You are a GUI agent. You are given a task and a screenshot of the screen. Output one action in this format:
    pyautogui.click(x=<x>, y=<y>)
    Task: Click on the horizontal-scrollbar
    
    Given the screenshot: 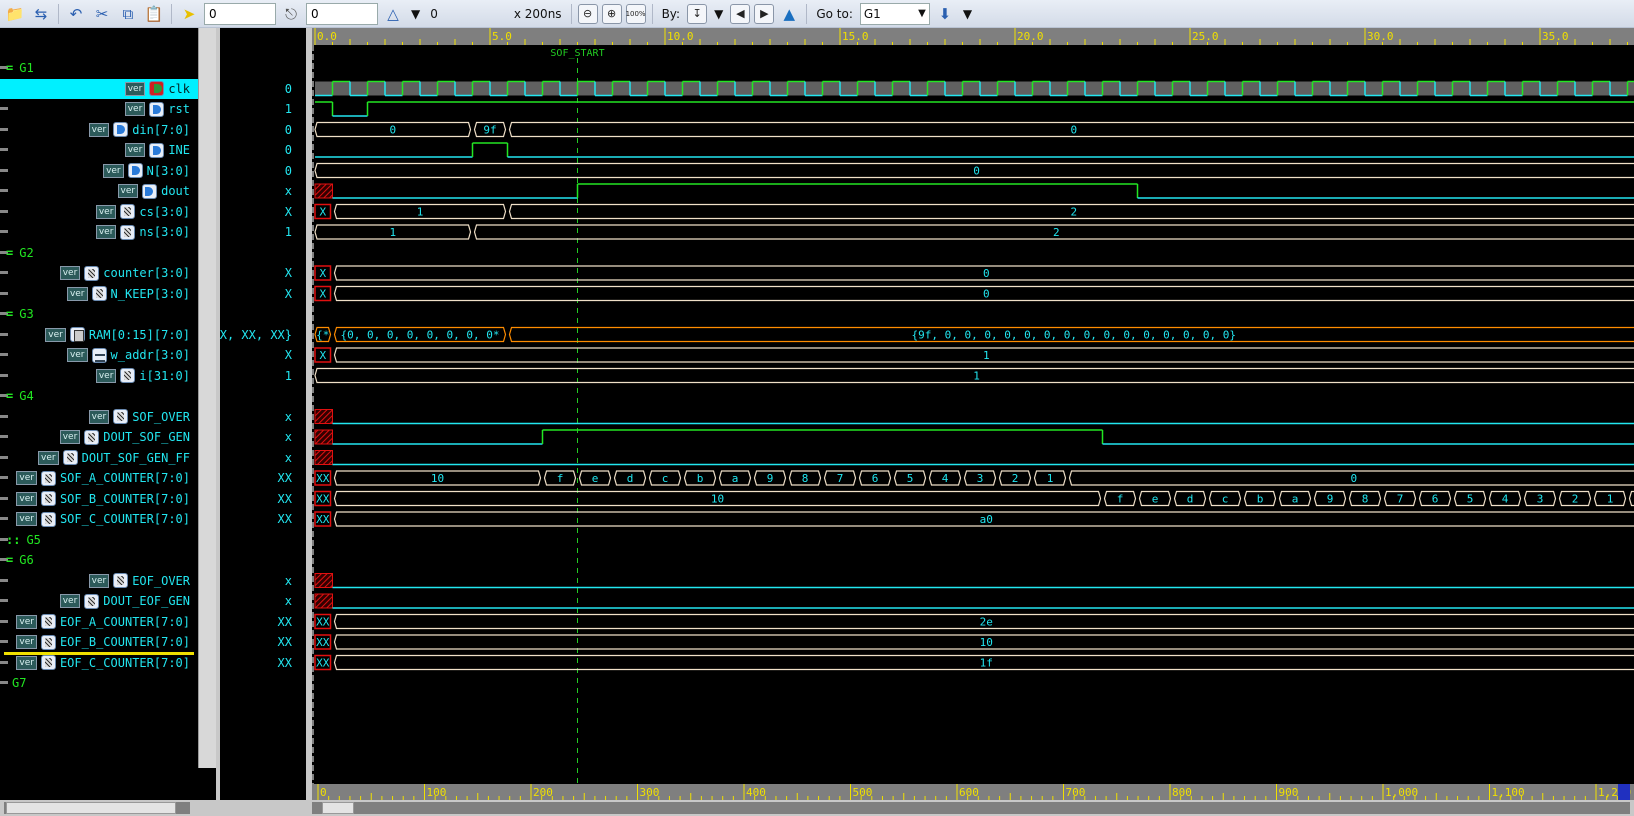 What is the action you would take?
    pyautogui.click(x=817, y=808)
    